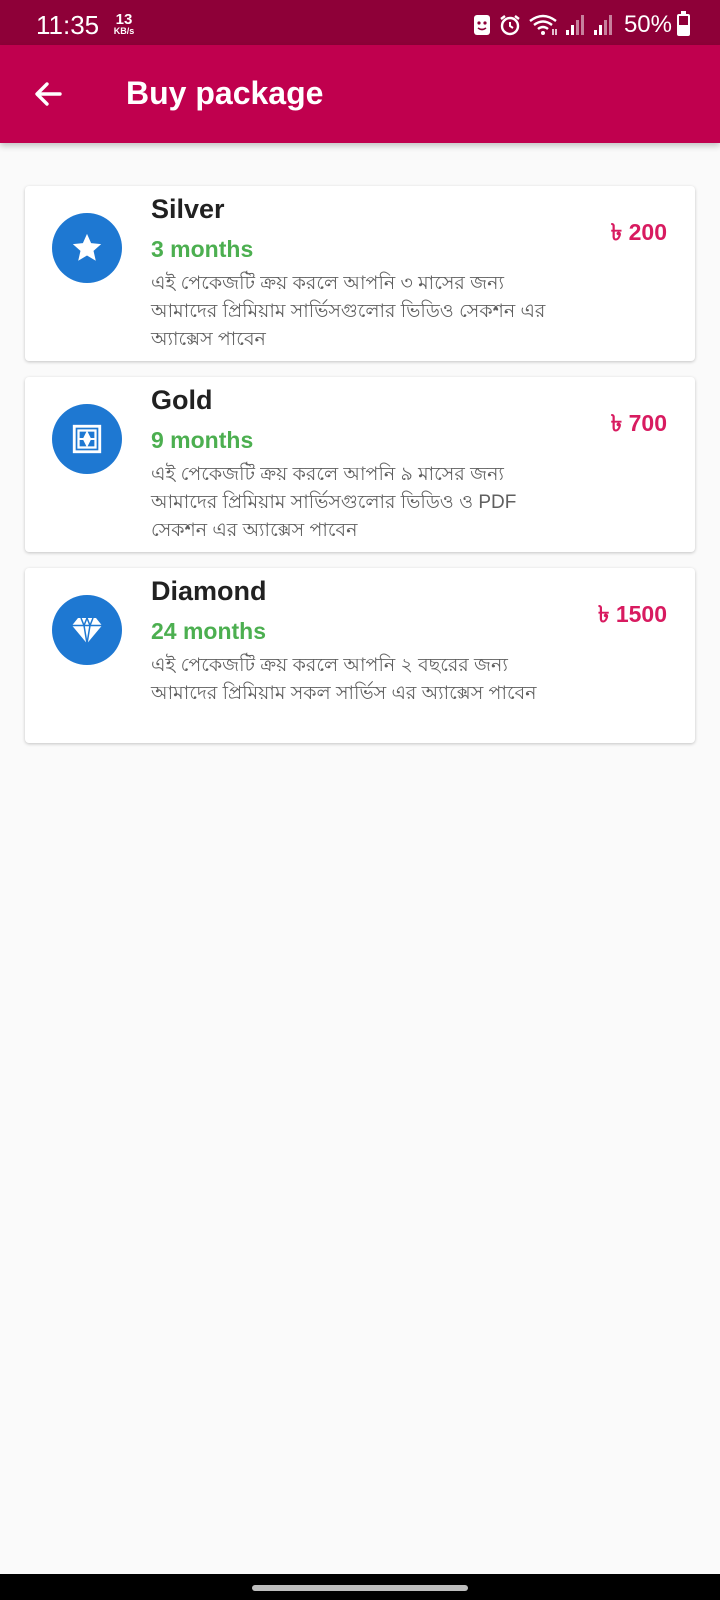 The height and width of the screenshot is (1600, 720). I want to click on app-bar: Buy package, so click(360, 94).